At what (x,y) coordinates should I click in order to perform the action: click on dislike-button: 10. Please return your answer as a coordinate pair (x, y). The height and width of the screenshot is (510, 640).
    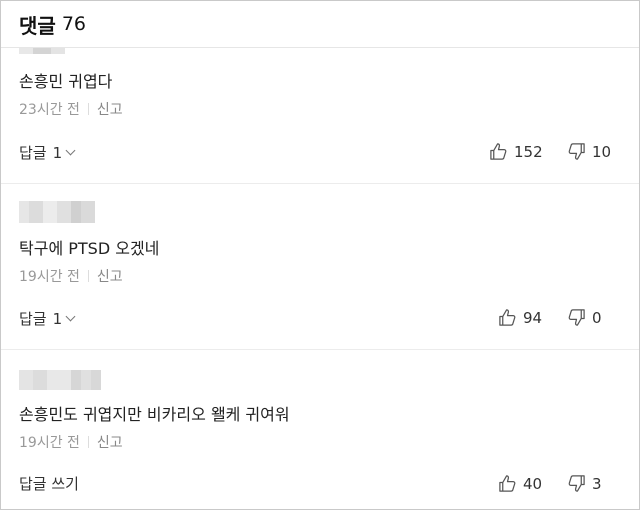
    Looking at the image, I should click on (589, 151).